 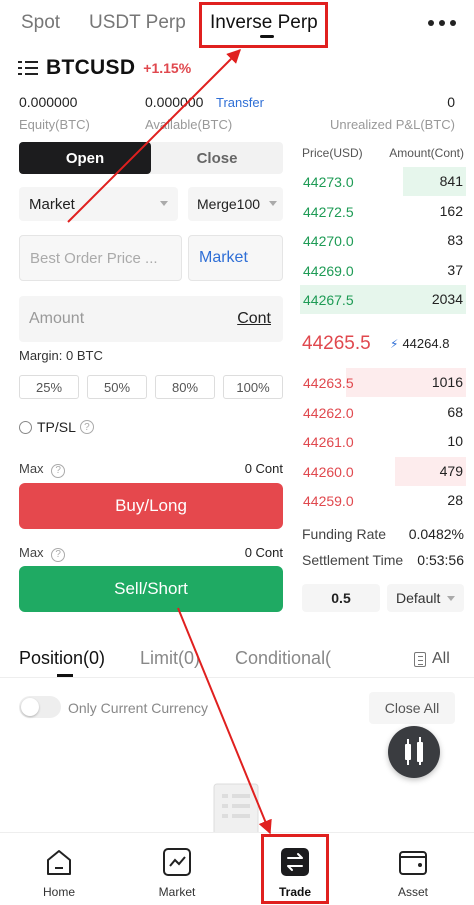 I want to click on nav-market: Market, so click(x=177, y=869).